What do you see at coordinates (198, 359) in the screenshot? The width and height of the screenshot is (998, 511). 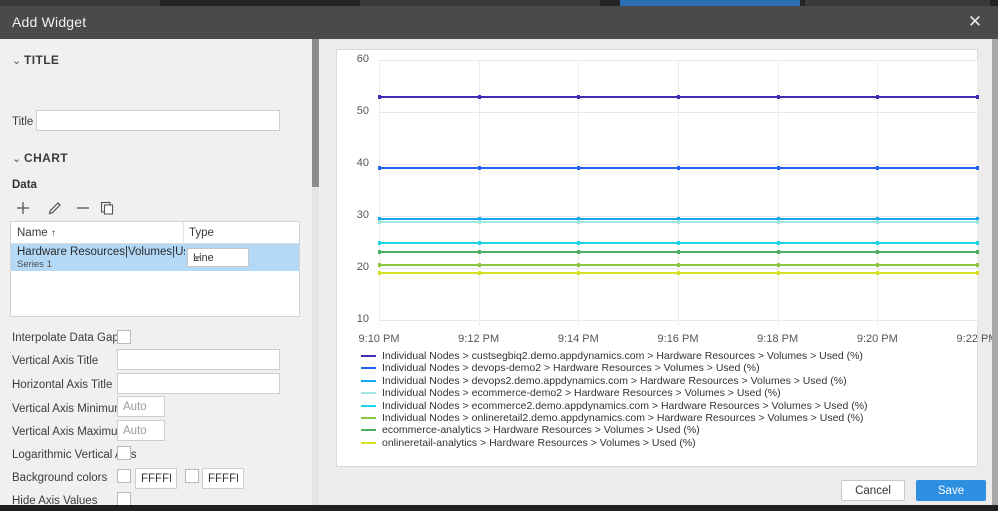 I see `vertical-axis-title-input` at bounding box center [198, 359].